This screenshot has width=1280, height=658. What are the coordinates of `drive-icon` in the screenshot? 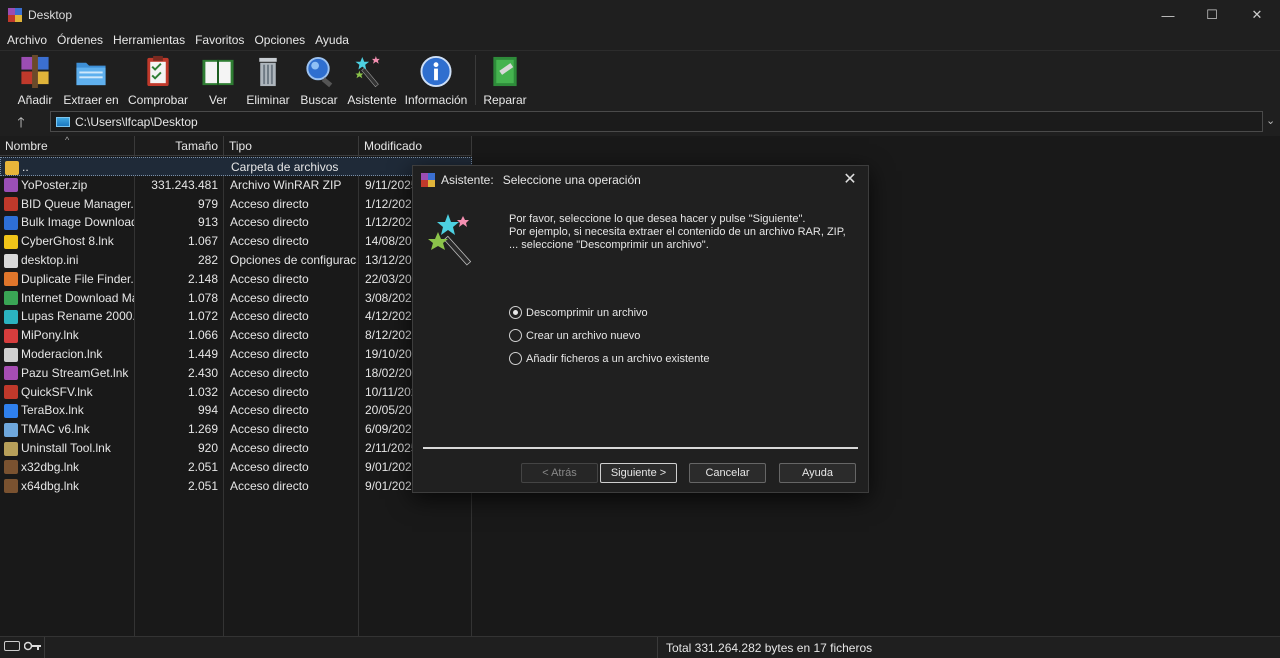 It's located at (12, 646).